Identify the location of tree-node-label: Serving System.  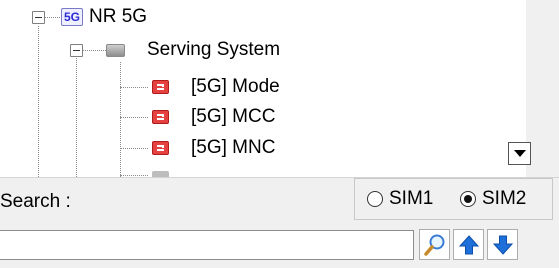
(213, 50).